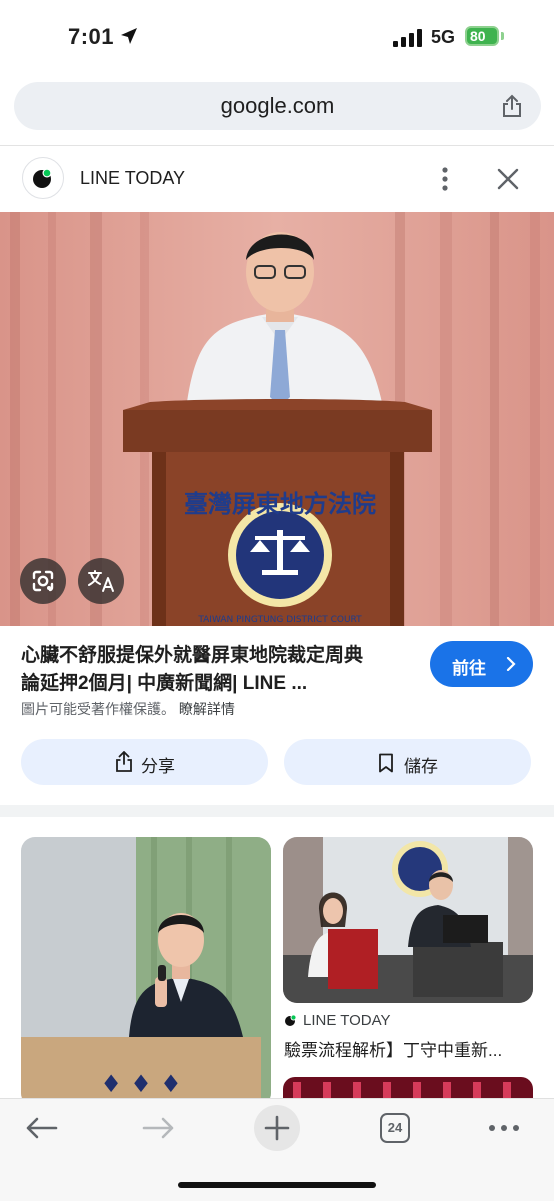 This screenshot has height=1201, width=554. I want to click on location-arrow-icon, so click(129, 36).